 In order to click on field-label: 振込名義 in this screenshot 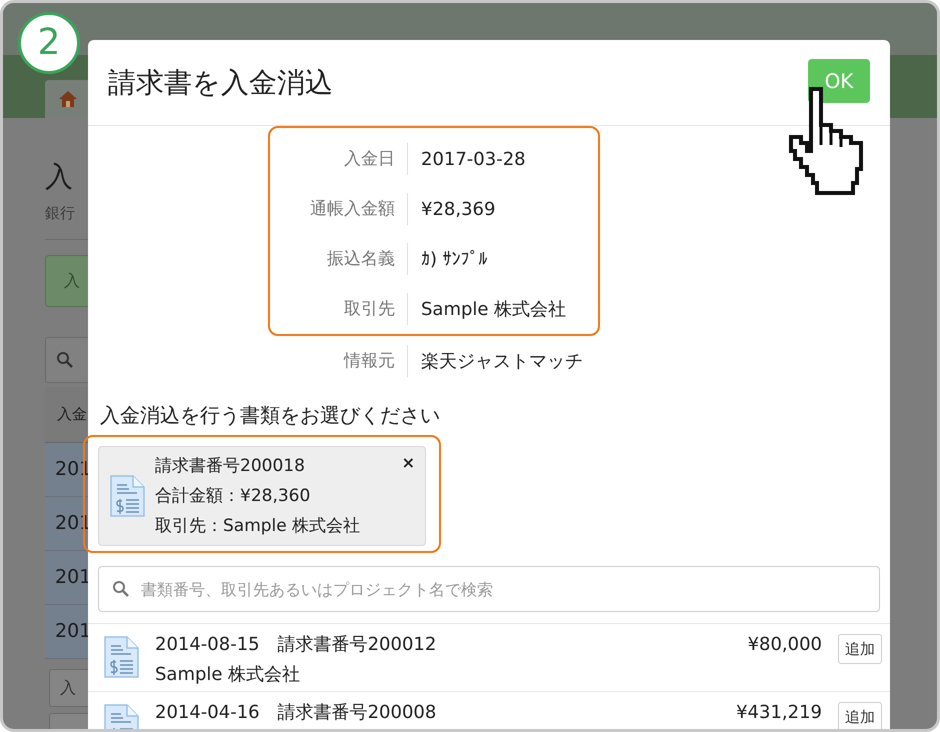, I will do `click(339, 259)`.